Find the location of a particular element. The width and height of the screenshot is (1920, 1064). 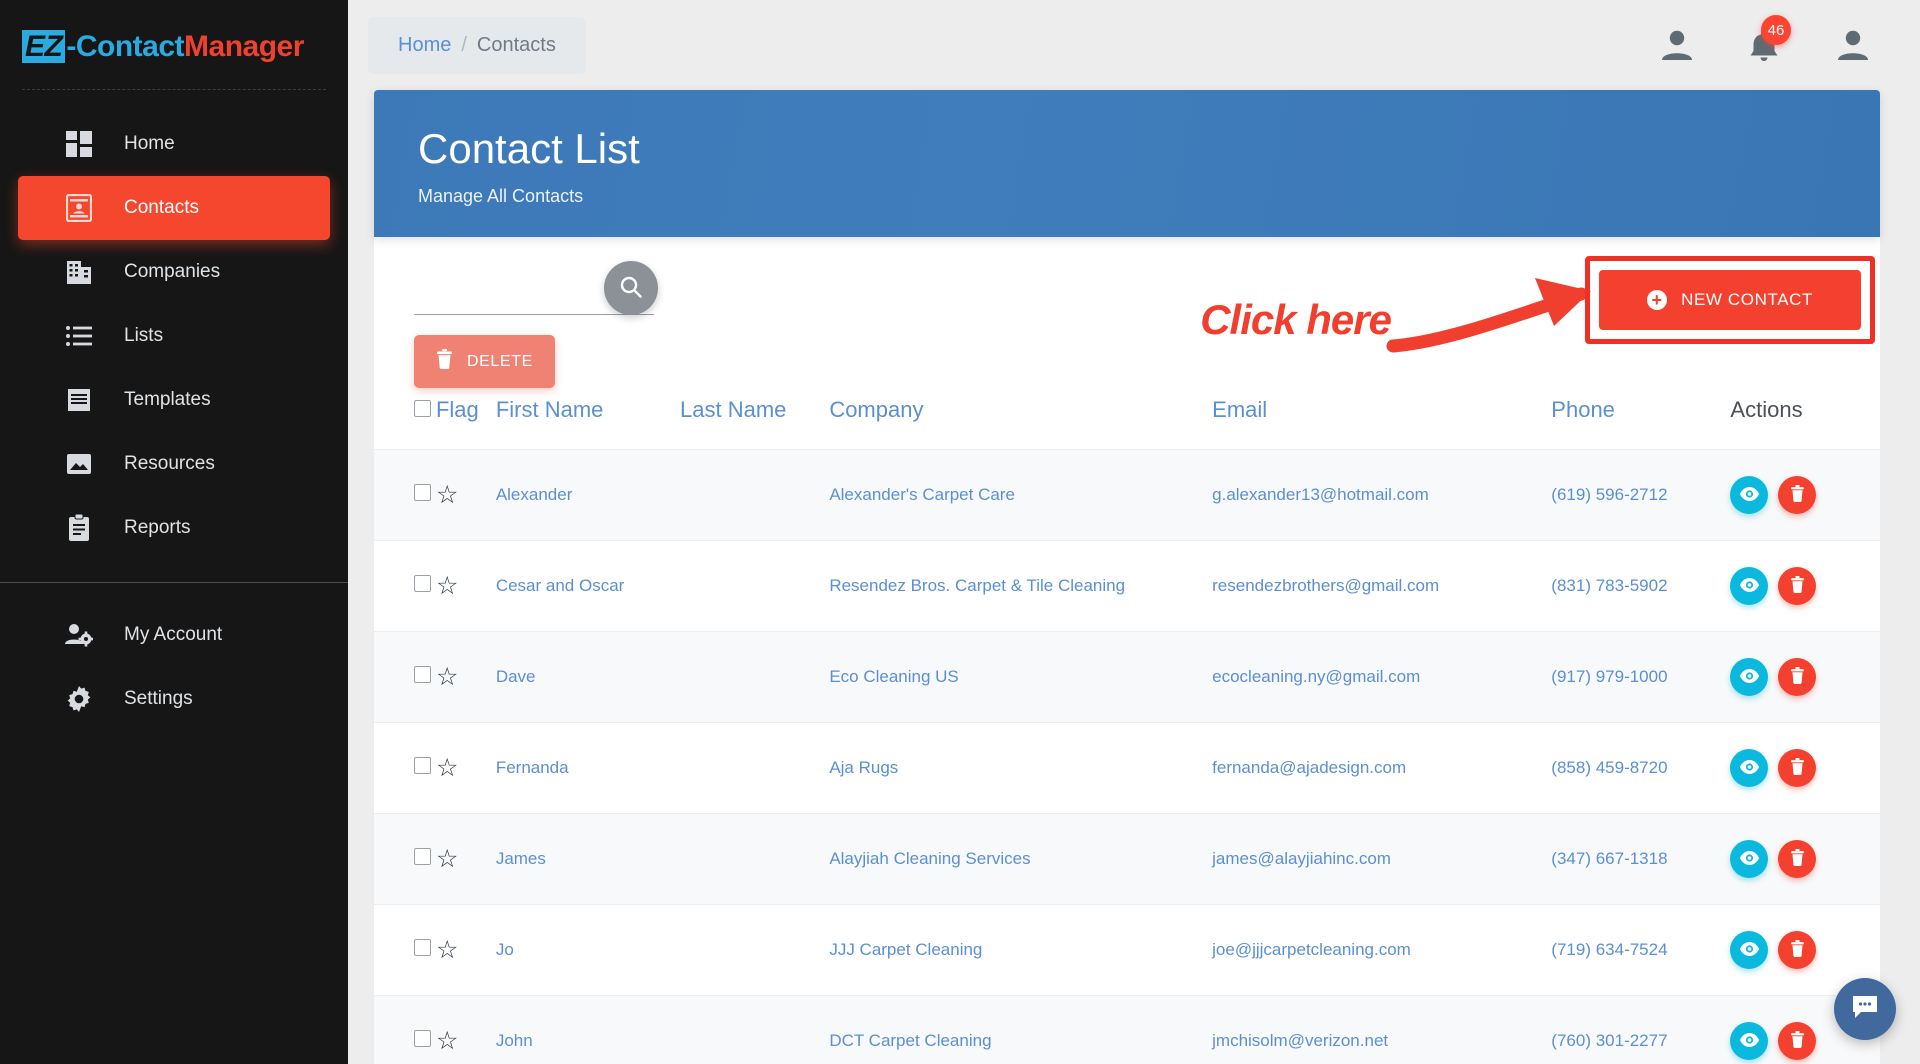

sidebar-item-lists: Lists is located at coordinates (174, 336).